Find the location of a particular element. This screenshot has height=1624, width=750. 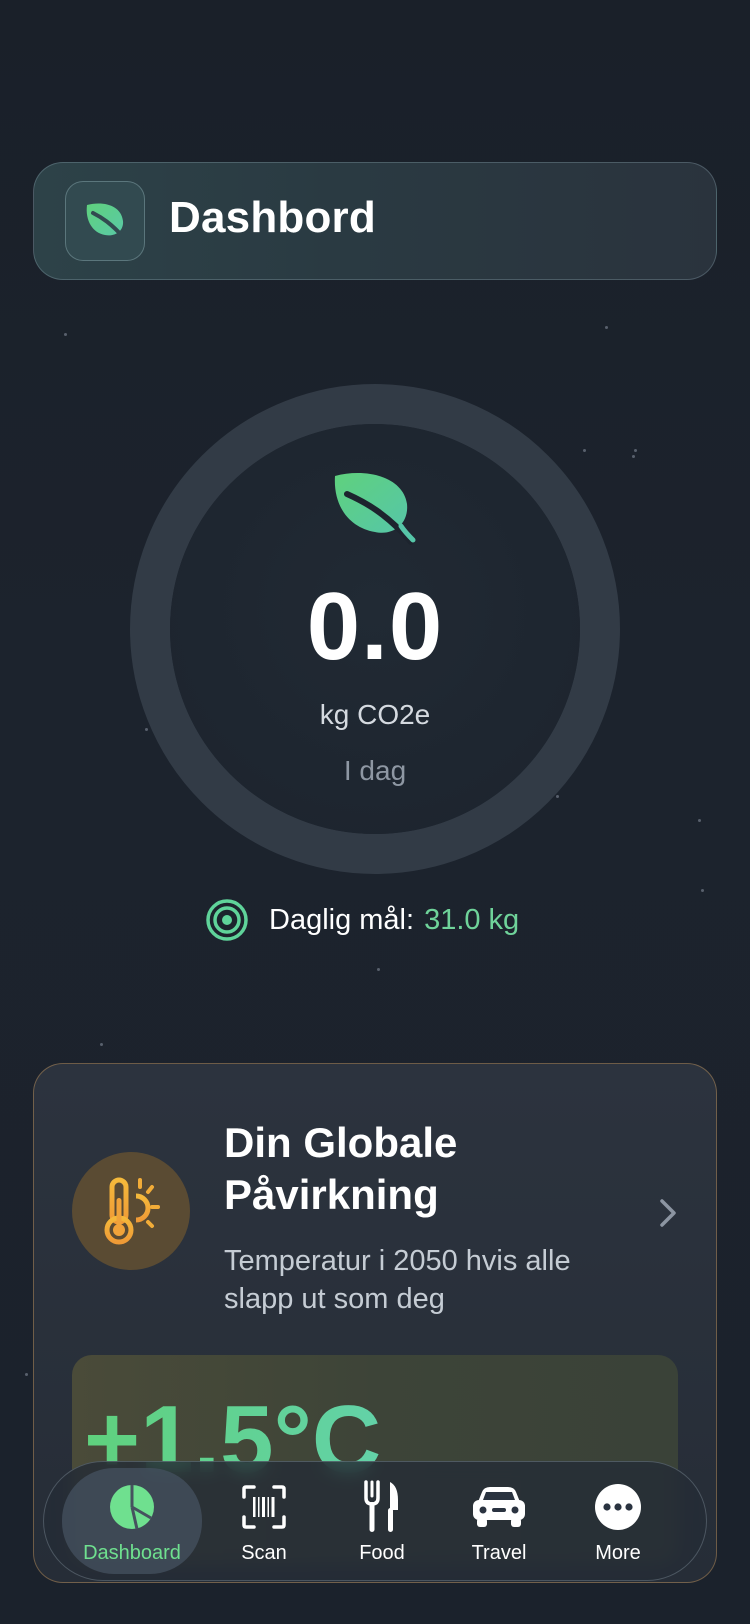

thermometer-sun-icon is located at coordinates (132, 1211).